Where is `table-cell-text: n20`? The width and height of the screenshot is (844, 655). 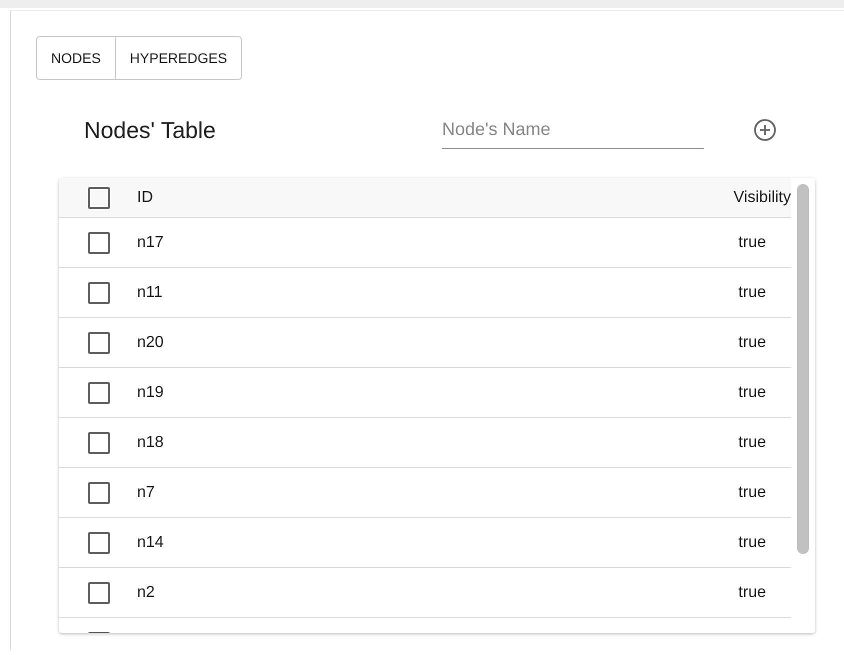
table-cell-text: n20 is located at coordinates (151, 343).